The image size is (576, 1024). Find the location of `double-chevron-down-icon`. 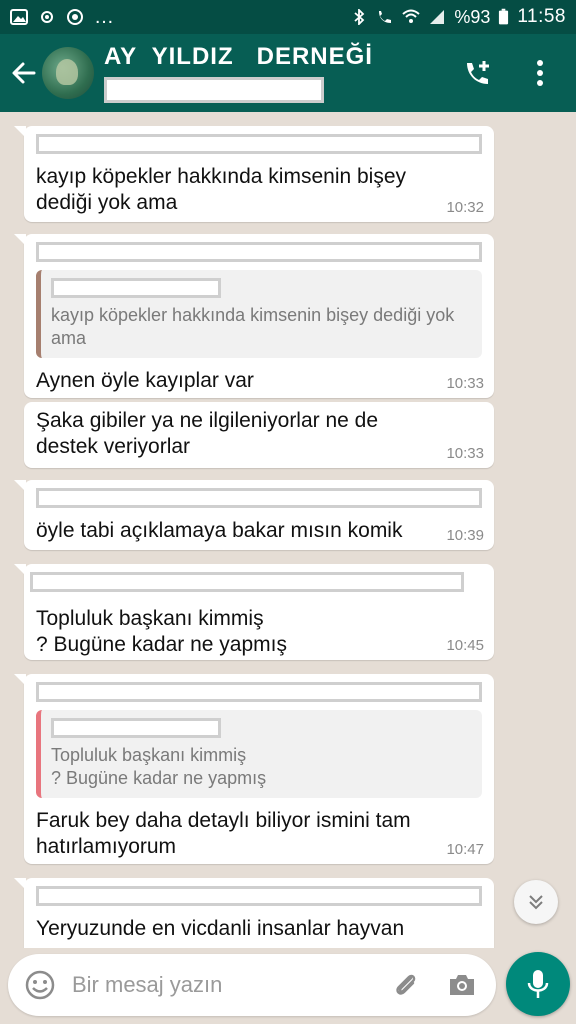

double-chevron-down-icon is located at coordinates (536, 902).